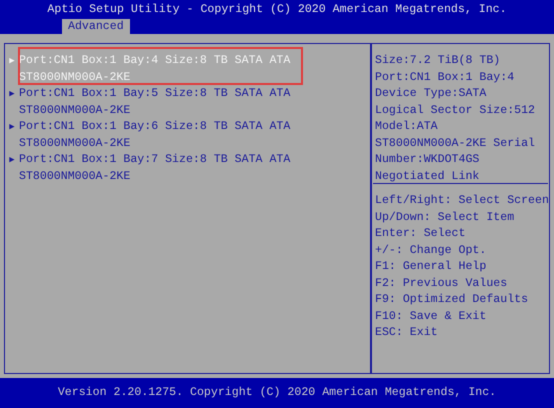 Image resolution: width=554 pixels, height=408 pixels. Describe the element at coordinates (455, 144) in the screenshot. I see `description-text: ST8000NM000A-2KE Serial` at that location.